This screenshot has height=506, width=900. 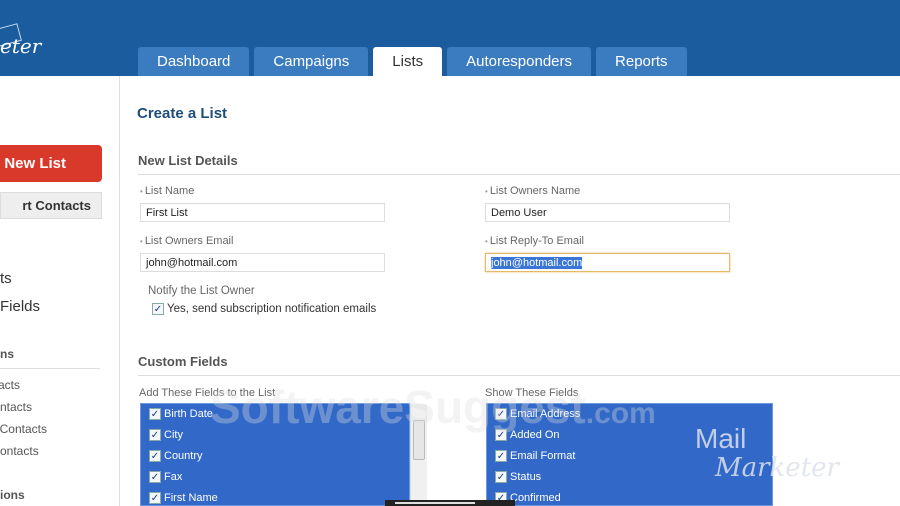 I want to click on list-item: ✓ Confirmed, so click(x=629, y=496).